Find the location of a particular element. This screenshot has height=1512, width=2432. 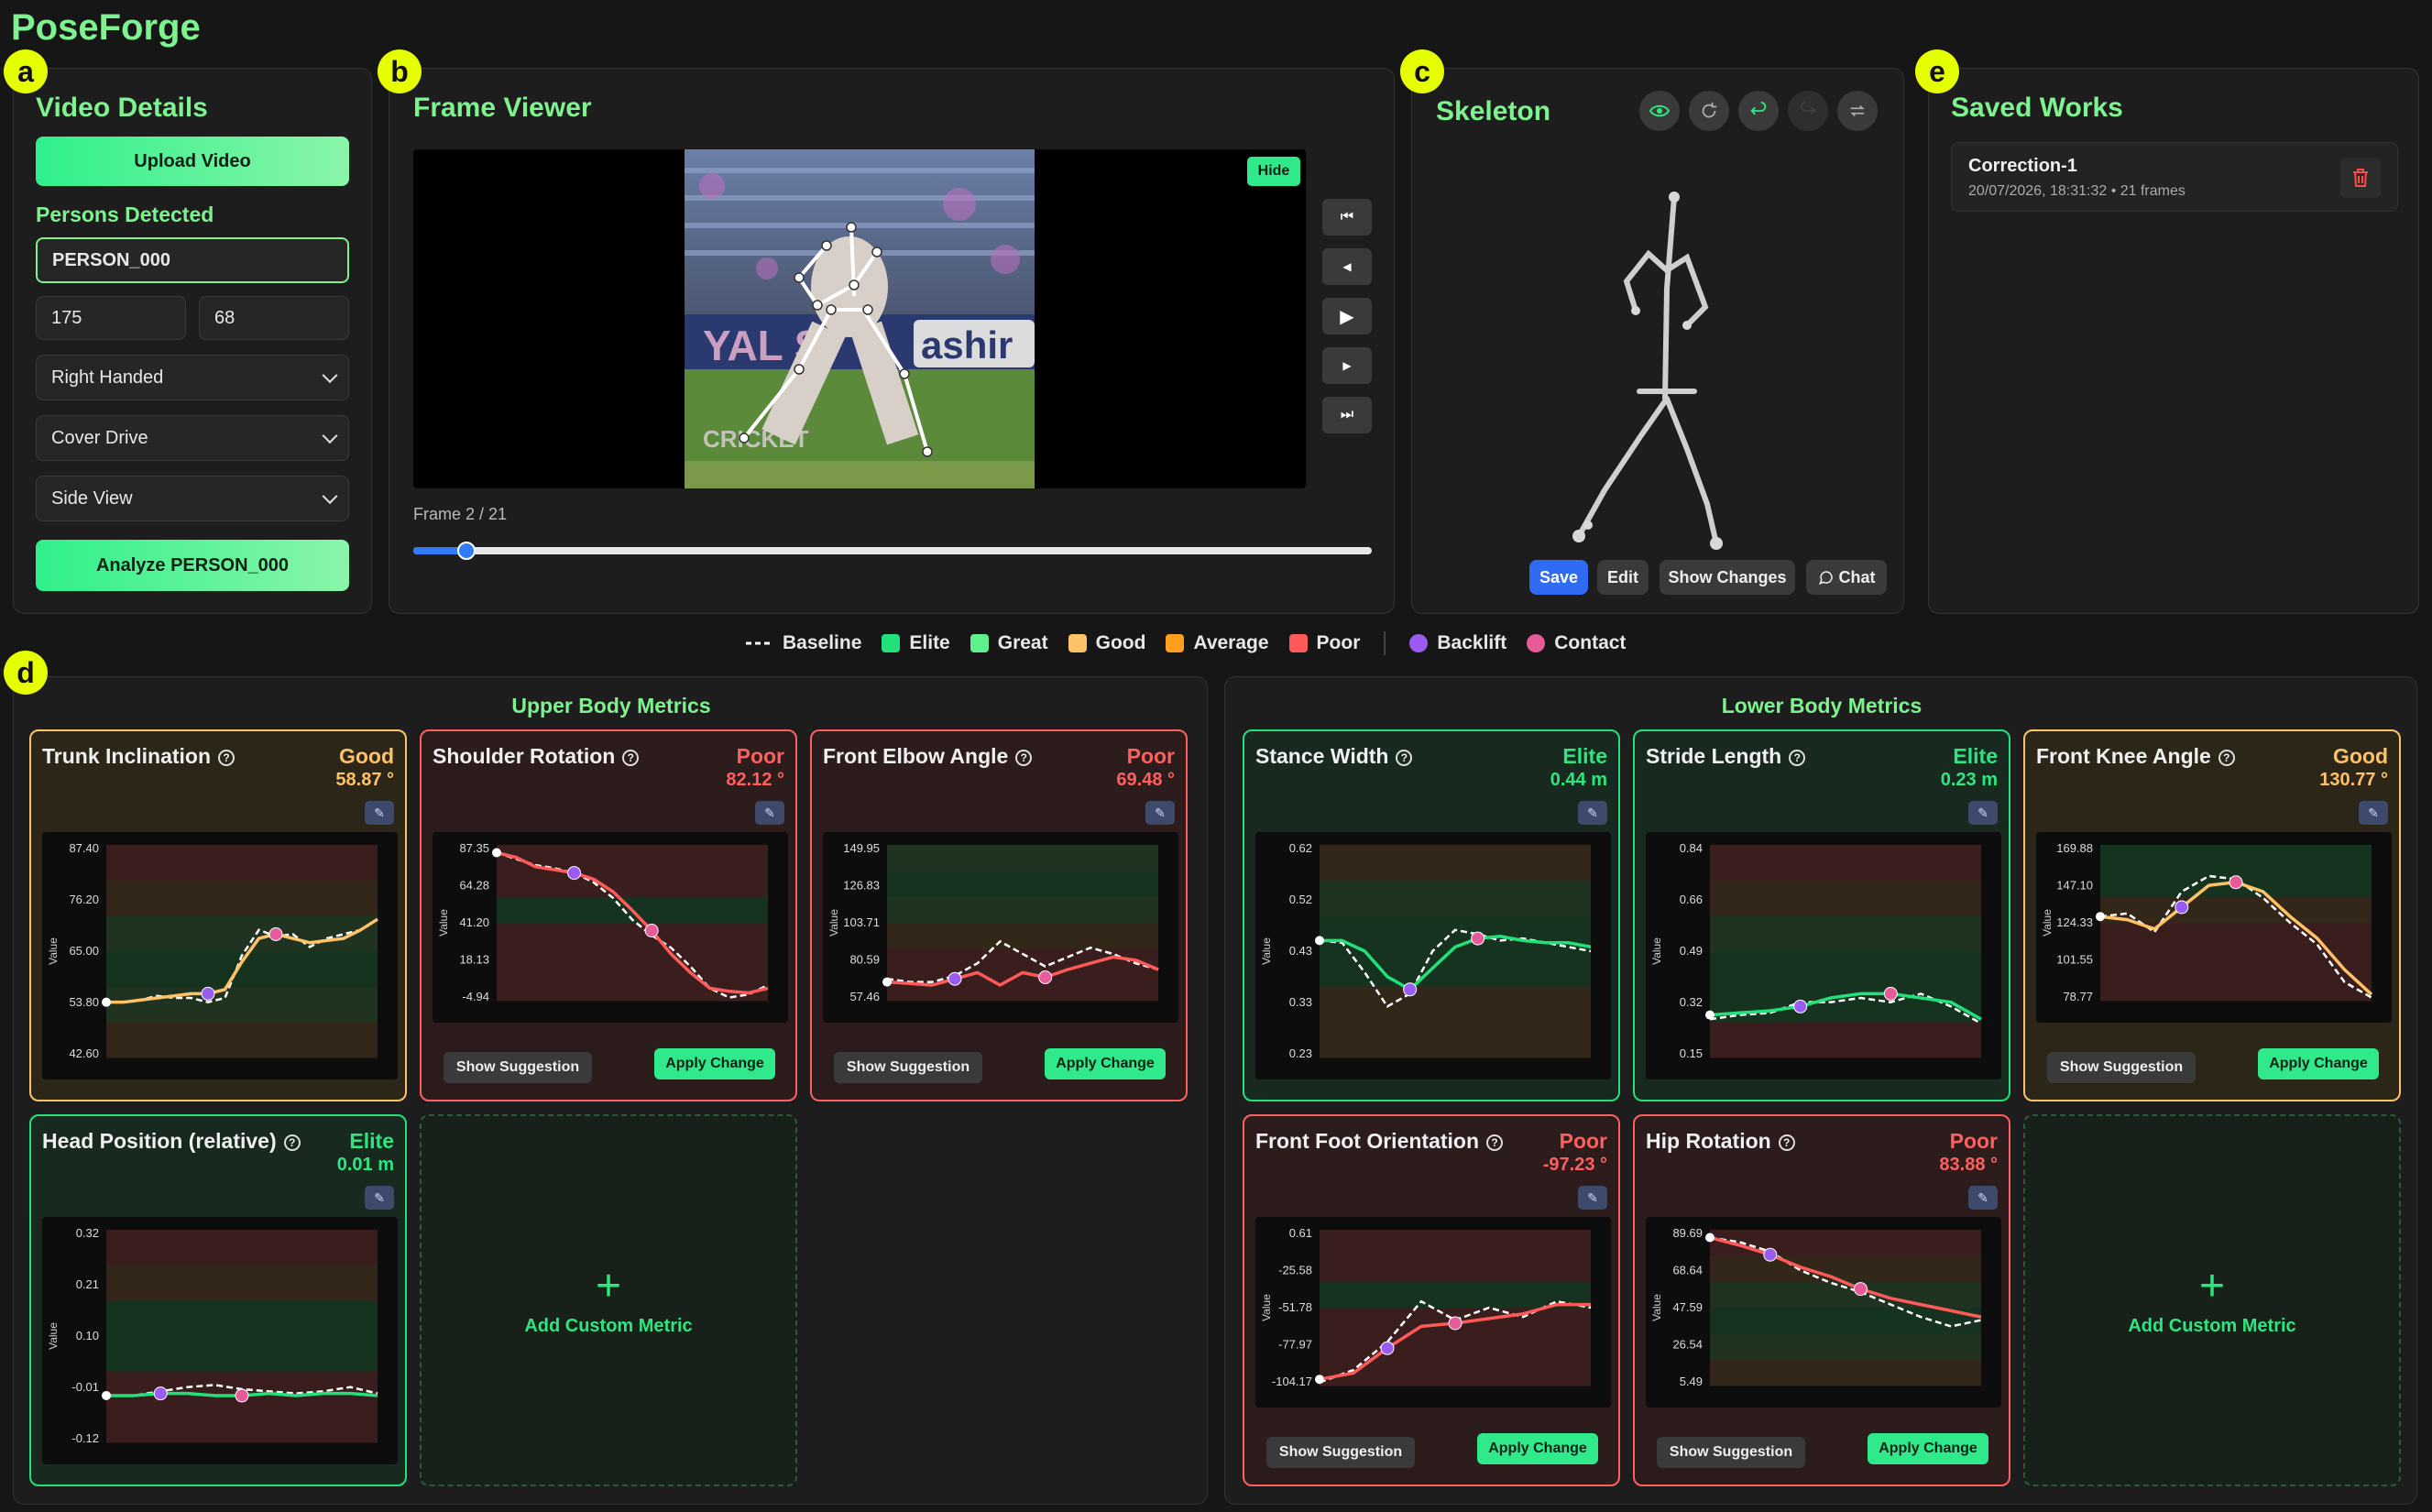

handedness-select: Right Handed is located at coordinates (192, 377).